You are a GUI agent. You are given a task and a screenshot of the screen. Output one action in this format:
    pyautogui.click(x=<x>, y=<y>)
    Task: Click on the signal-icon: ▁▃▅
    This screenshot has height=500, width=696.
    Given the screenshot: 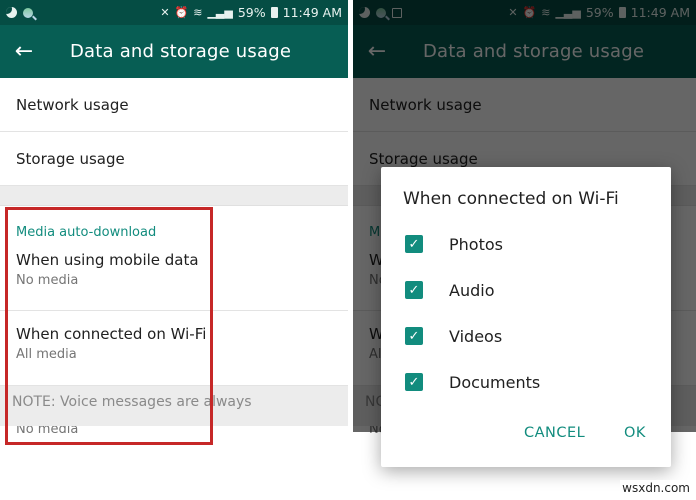 What is the action you would take?
    pyautogui.click(x=220, y=12)
    